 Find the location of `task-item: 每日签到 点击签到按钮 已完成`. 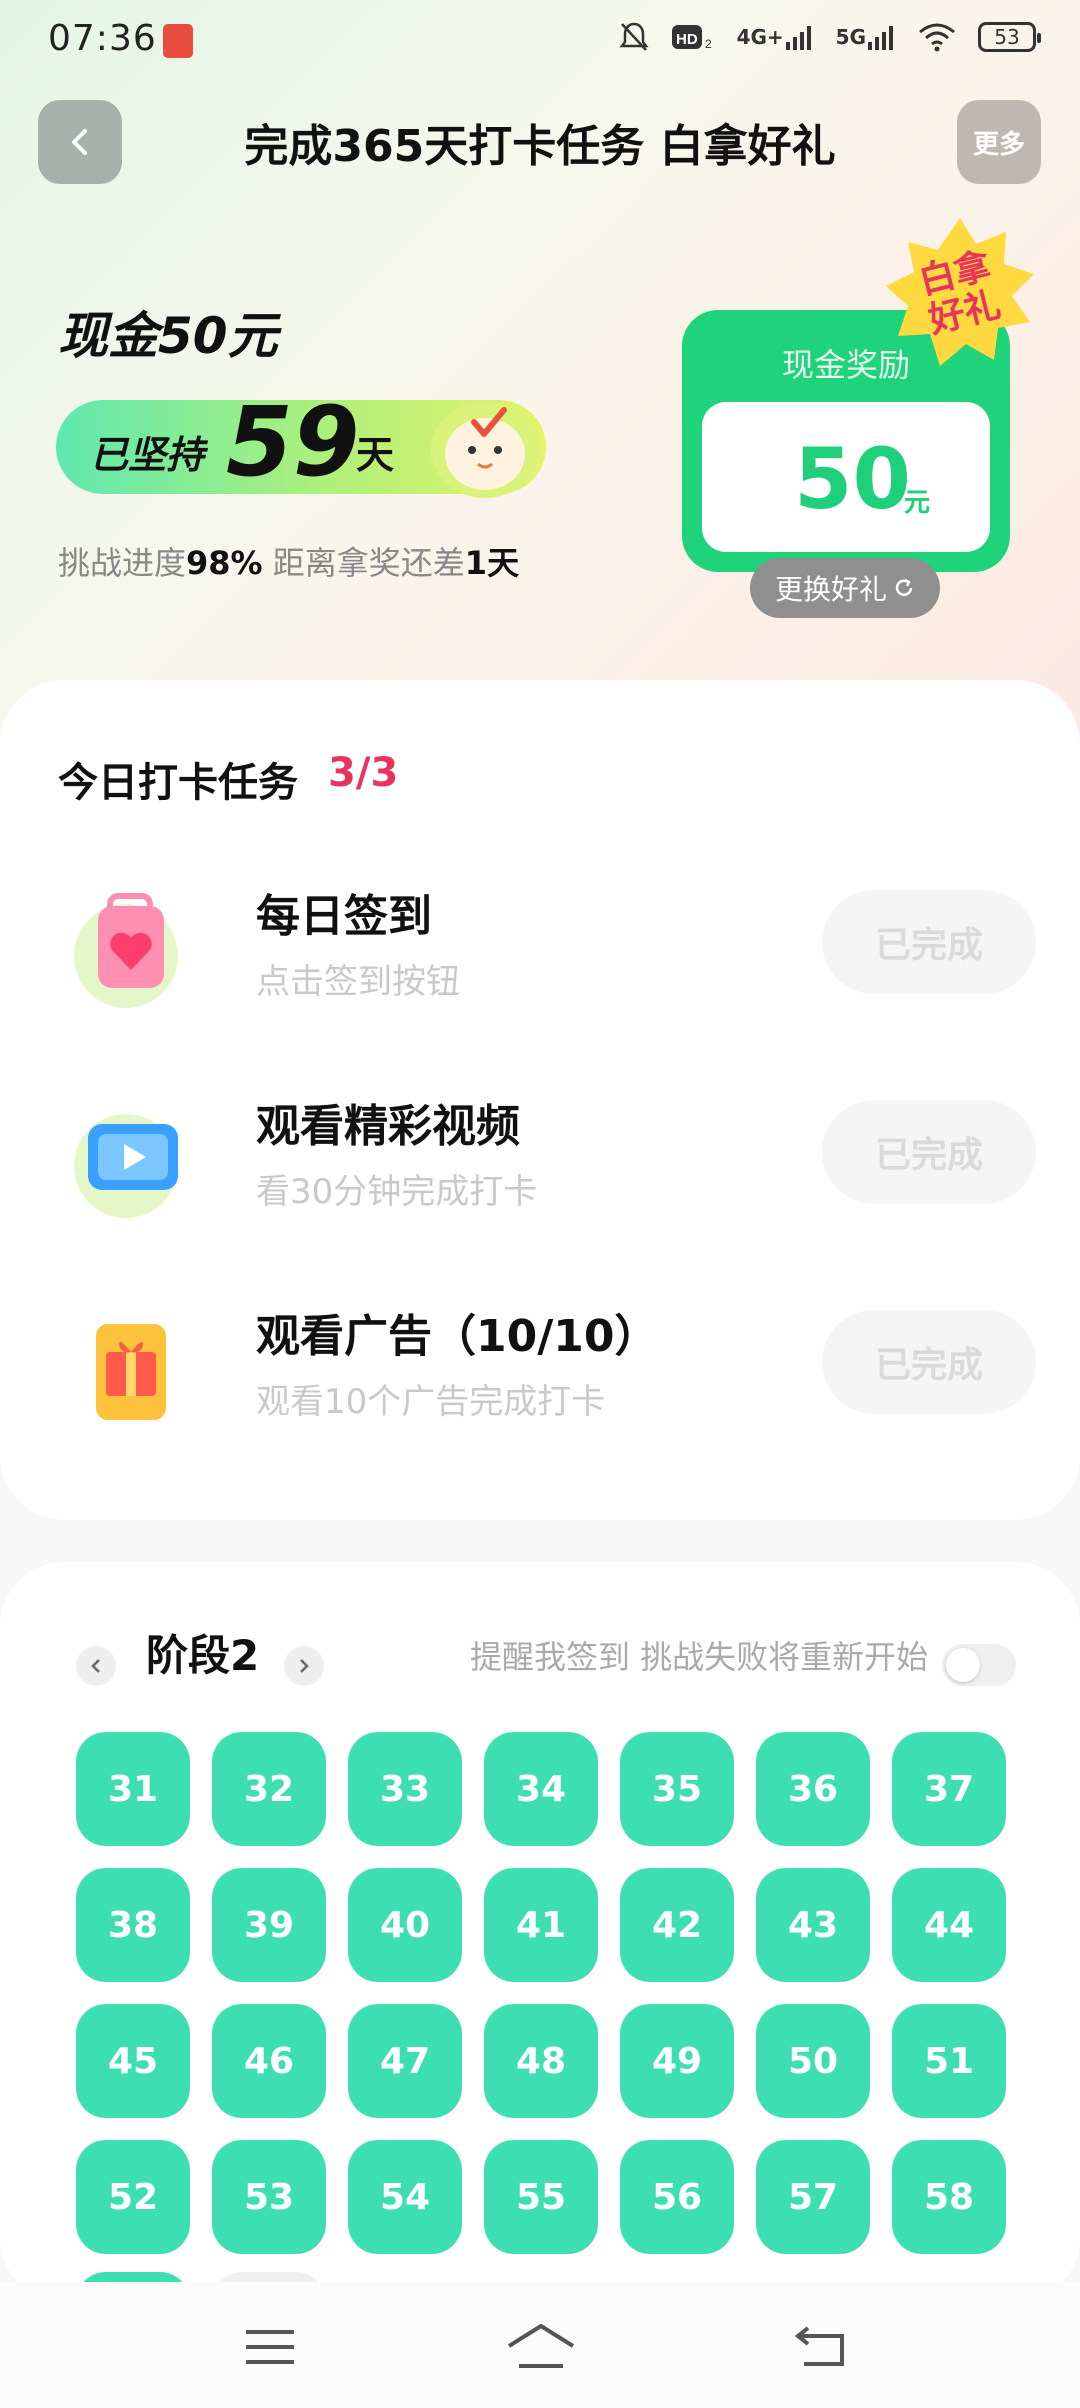

task-item: 每日签到 点击签到按钮 已完成 is located at coordinates (540, 955).